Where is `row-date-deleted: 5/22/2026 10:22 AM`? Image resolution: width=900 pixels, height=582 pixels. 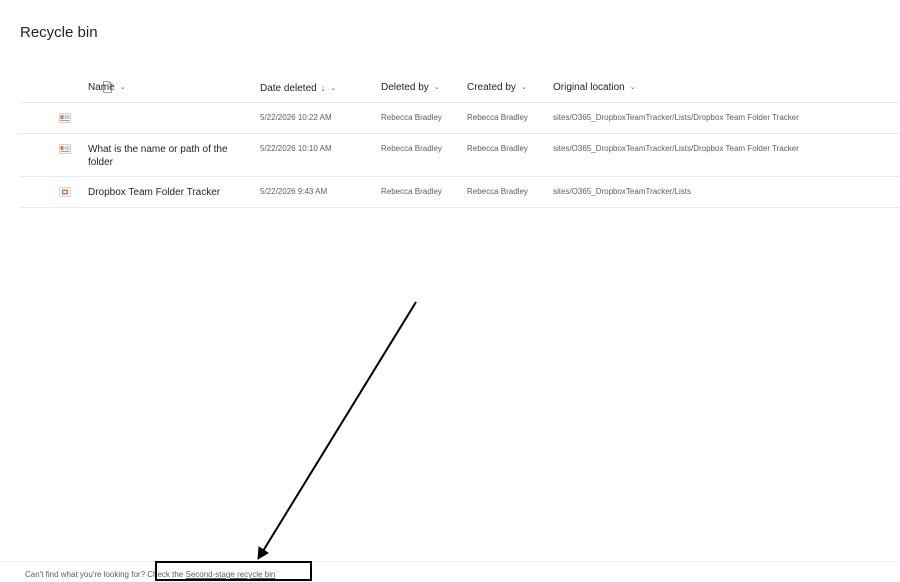
row-date-deleted: 5/22/2026 10:22 AM is located at coordinates (296, 117).